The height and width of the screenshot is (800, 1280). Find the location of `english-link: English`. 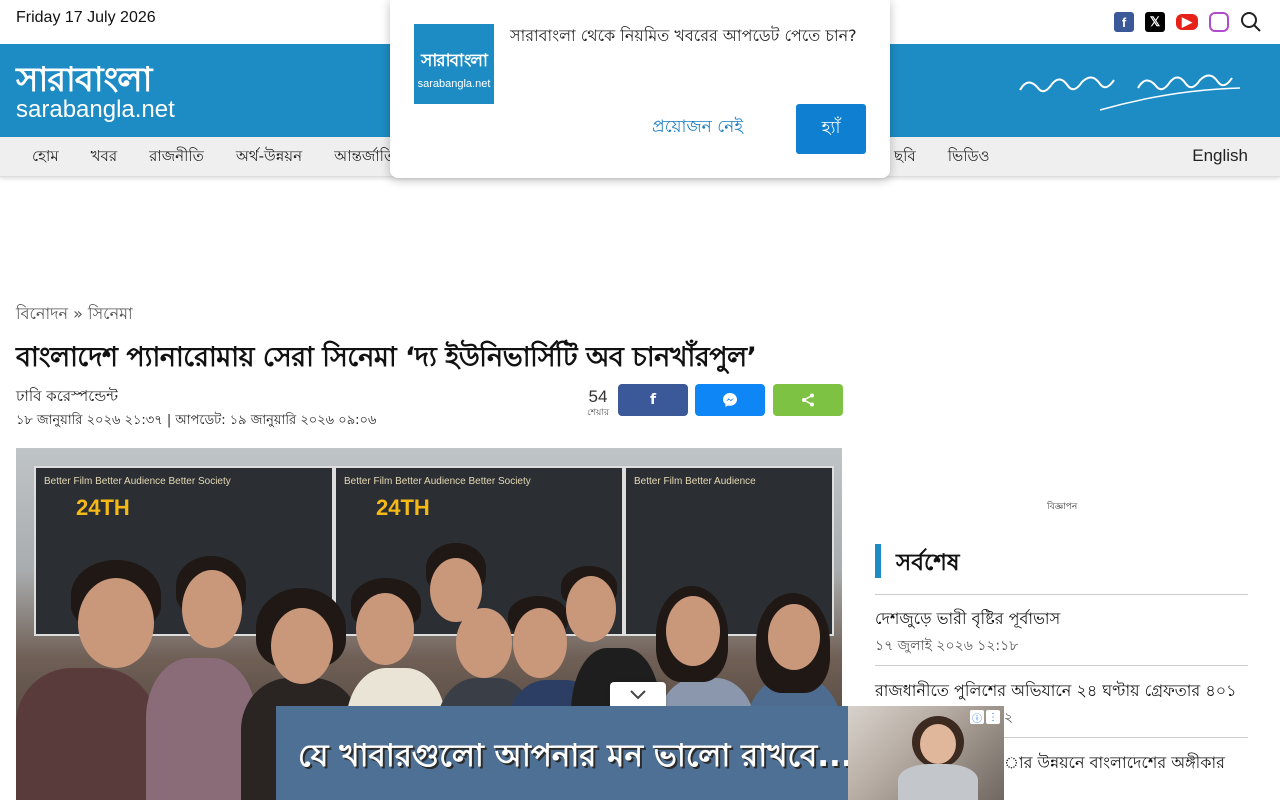

english-link: English is located at coordinates (1220, 156).